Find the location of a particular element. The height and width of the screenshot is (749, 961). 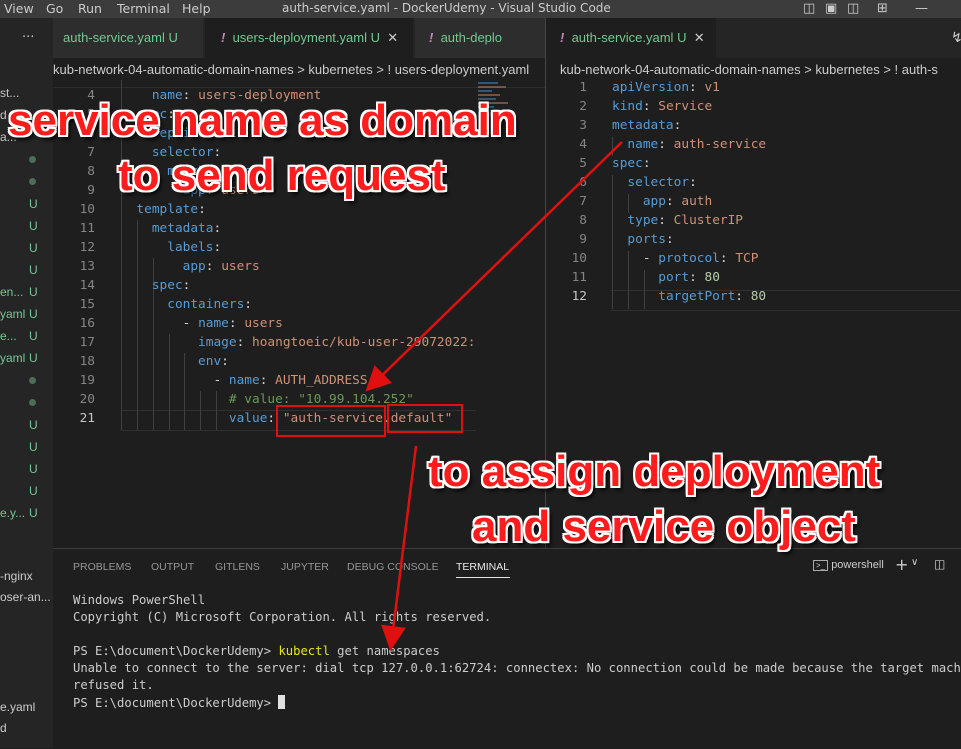

annotation-text: and service object is located at coordinates (664, 526).